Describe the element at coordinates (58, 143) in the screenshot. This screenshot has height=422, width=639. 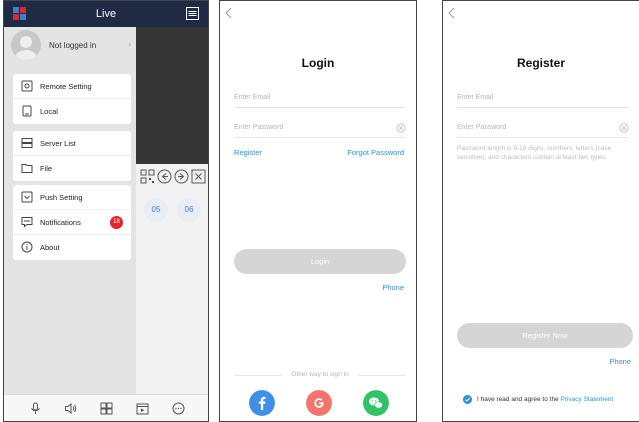
I see `menu-item-label: Server List` at that location.